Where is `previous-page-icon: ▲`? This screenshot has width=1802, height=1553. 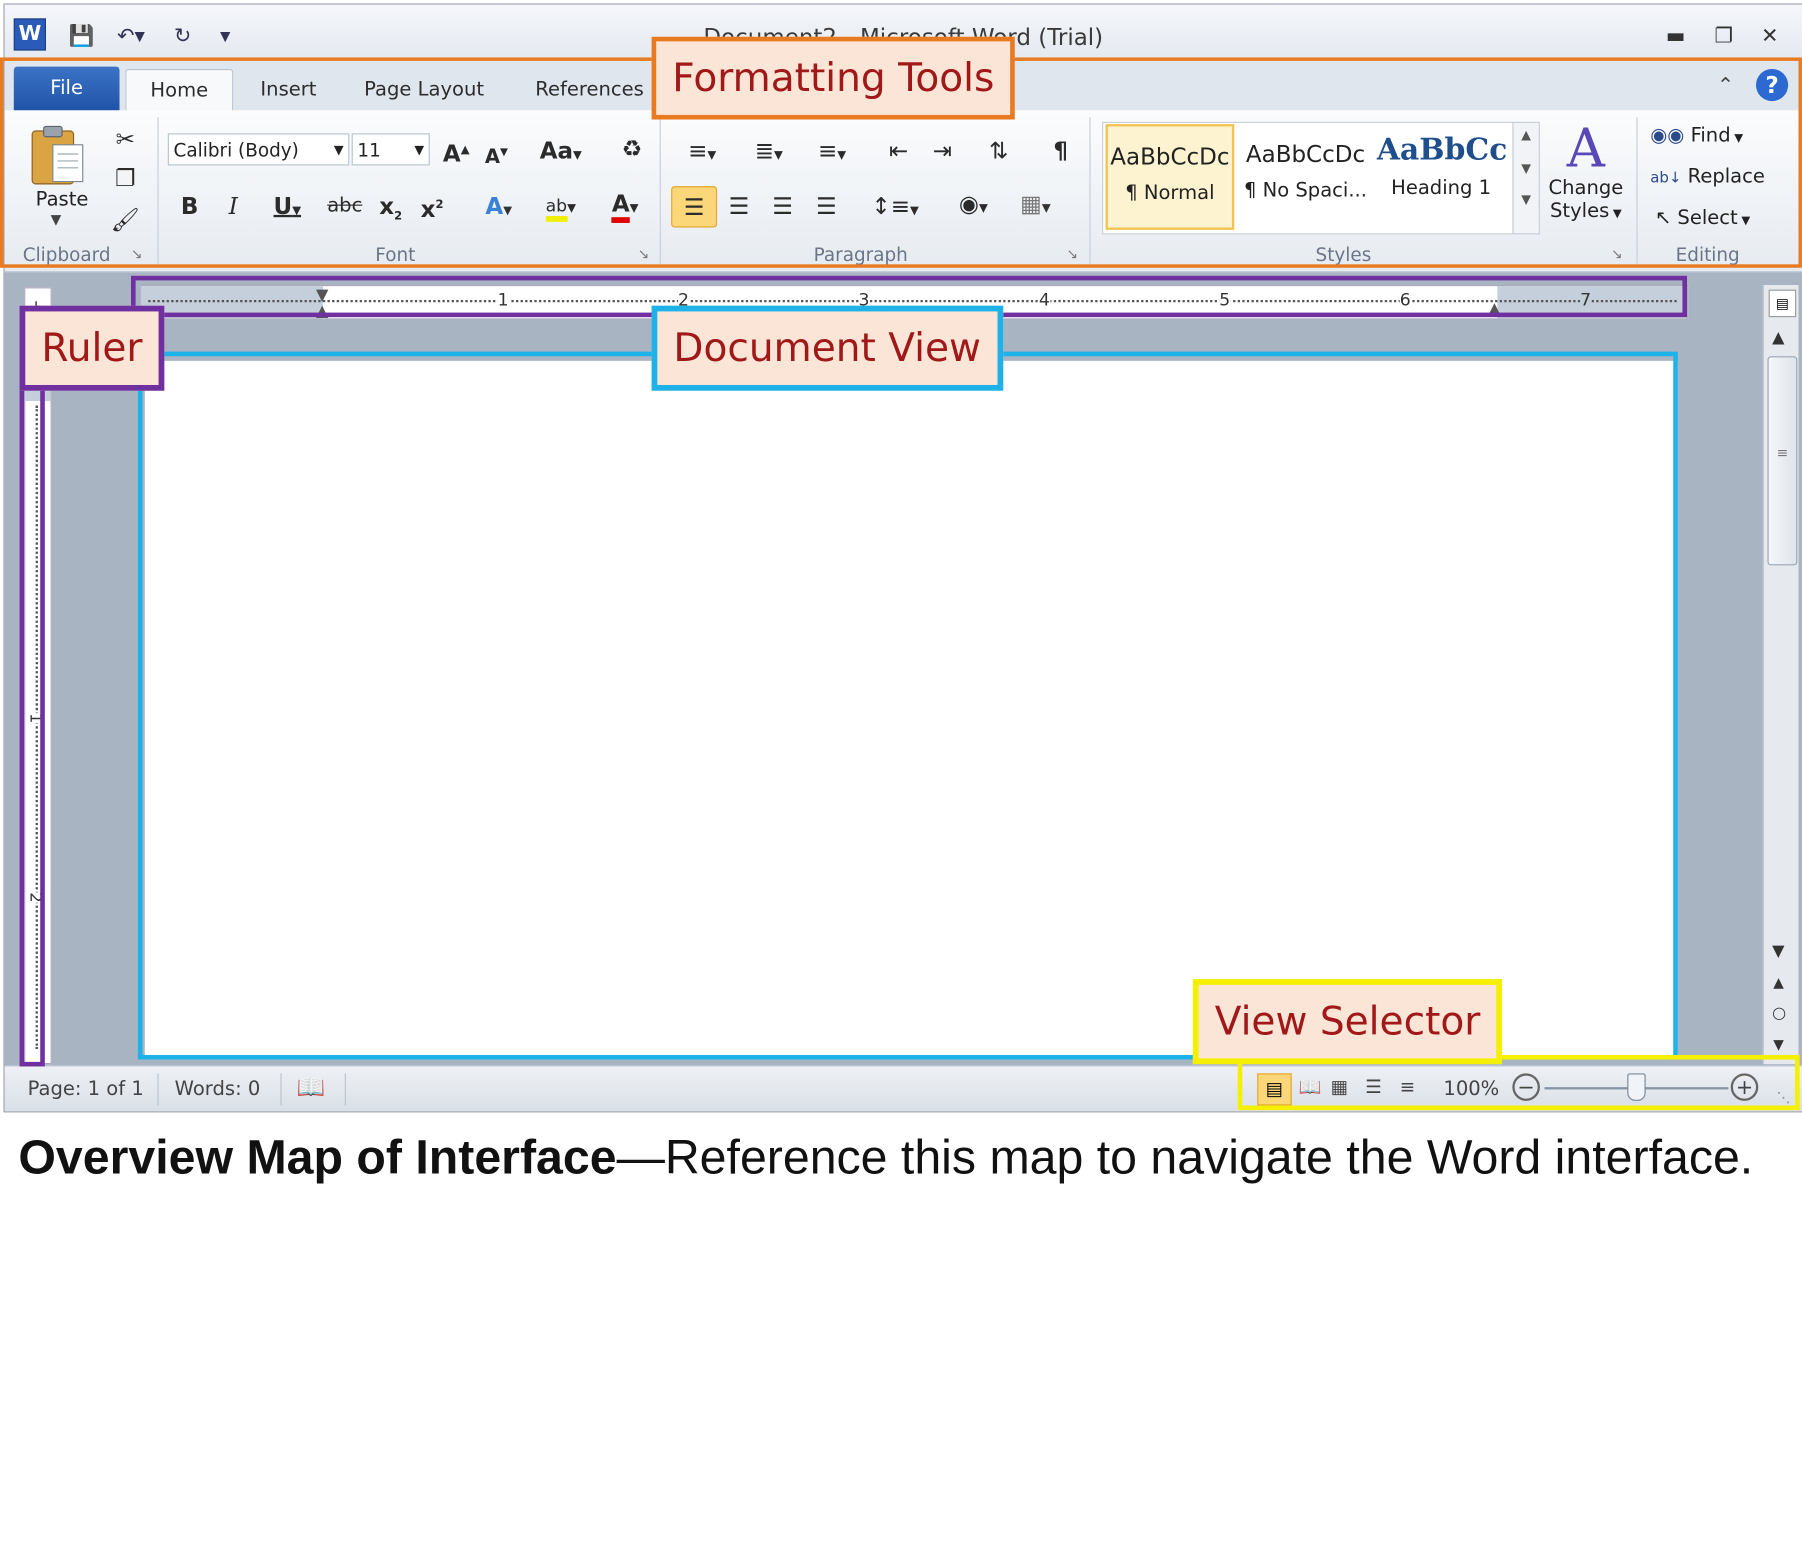 previous-page-icon: ▲ is located at coordinates (1778, 983).